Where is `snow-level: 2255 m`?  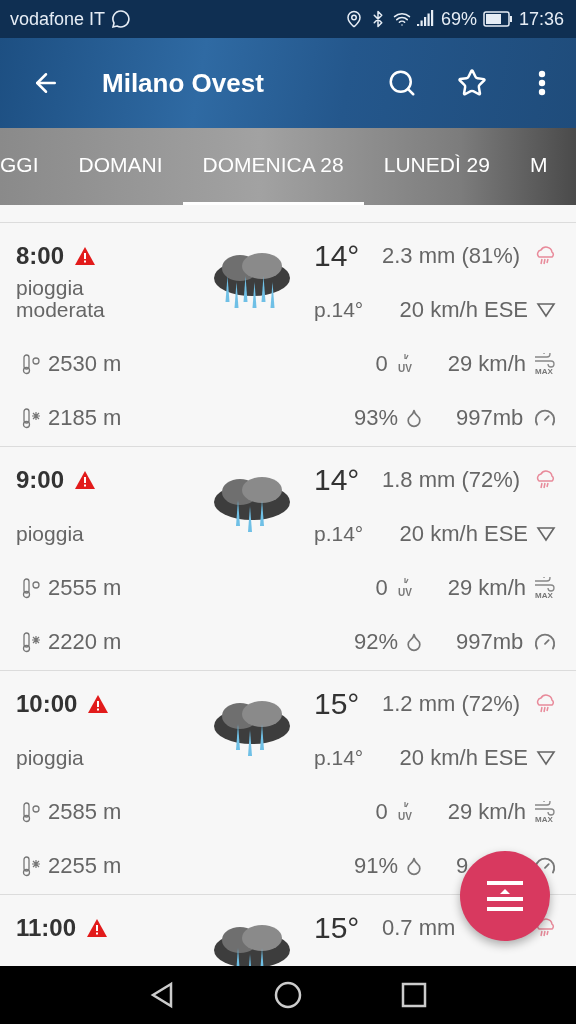
snow-level: 2255 m is located at coordinates (85, 866).